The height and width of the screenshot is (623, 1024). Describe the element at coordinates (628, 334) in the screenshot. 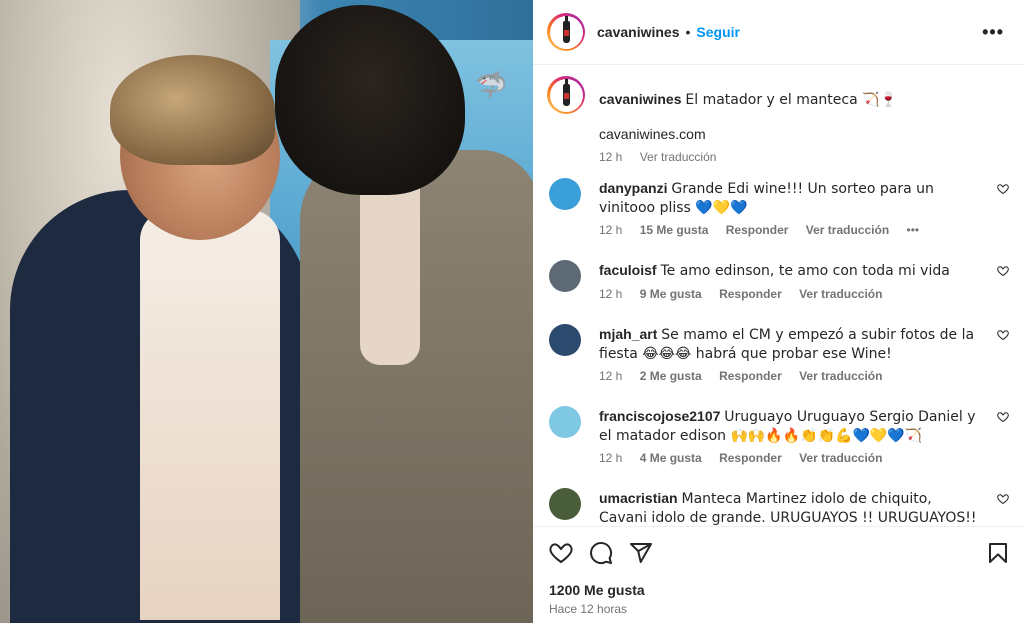

I see `comment-username: mjah_art` at that location.